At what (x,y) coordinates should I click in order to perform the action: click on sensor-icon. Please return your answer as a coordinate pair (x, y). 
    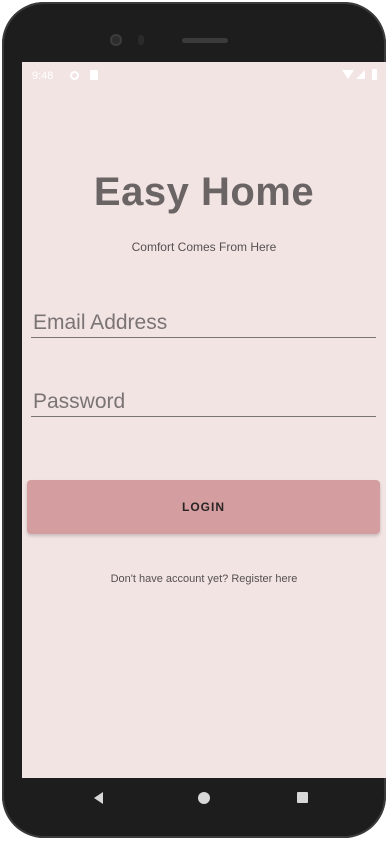
    Looking at the image, I should click on (141, 40).